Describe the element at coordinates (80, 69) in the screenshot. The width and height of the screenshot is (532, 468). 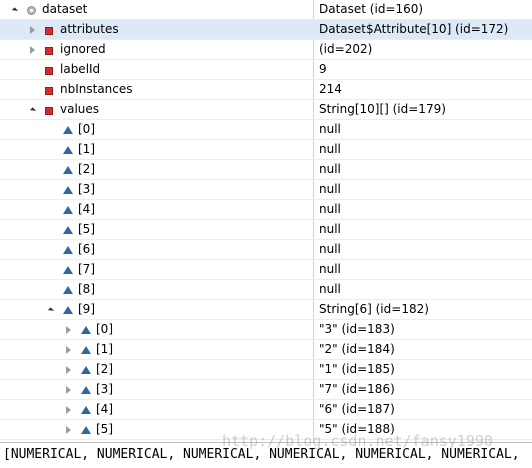
I see `variable-name: labelId` at that location.